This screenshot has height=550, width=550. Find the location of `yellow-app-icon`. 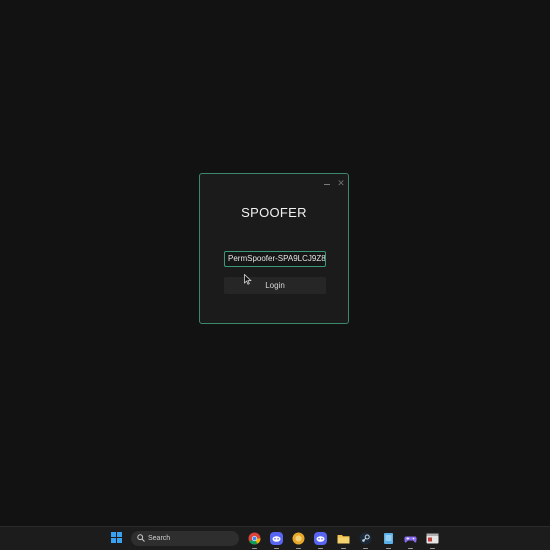

yellow-app-icon is located at coordinates (298, 538).